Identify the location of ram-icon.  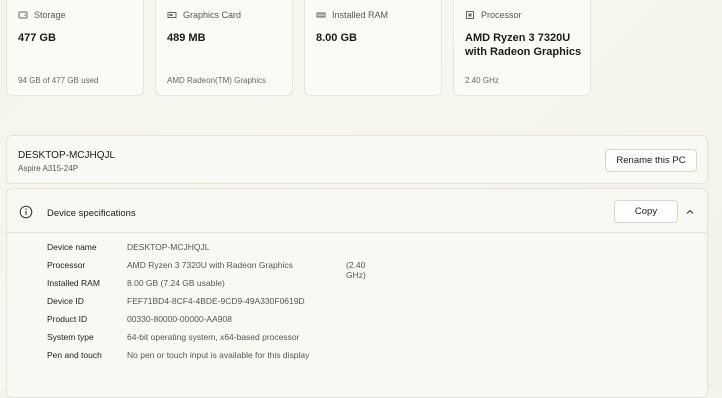
(321, 15).